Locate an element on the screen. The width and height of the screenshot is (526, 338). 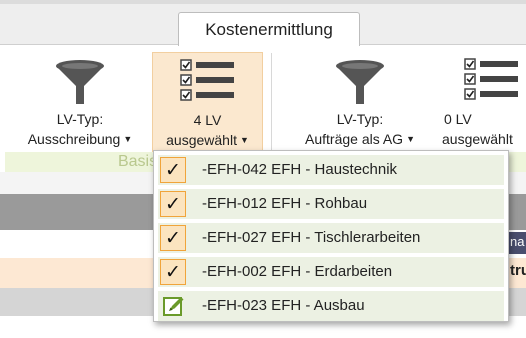
lvtyp-ausschreibung-button: LV-Typ: Ausschreibung ▼ is located at coordinates (80, 102).